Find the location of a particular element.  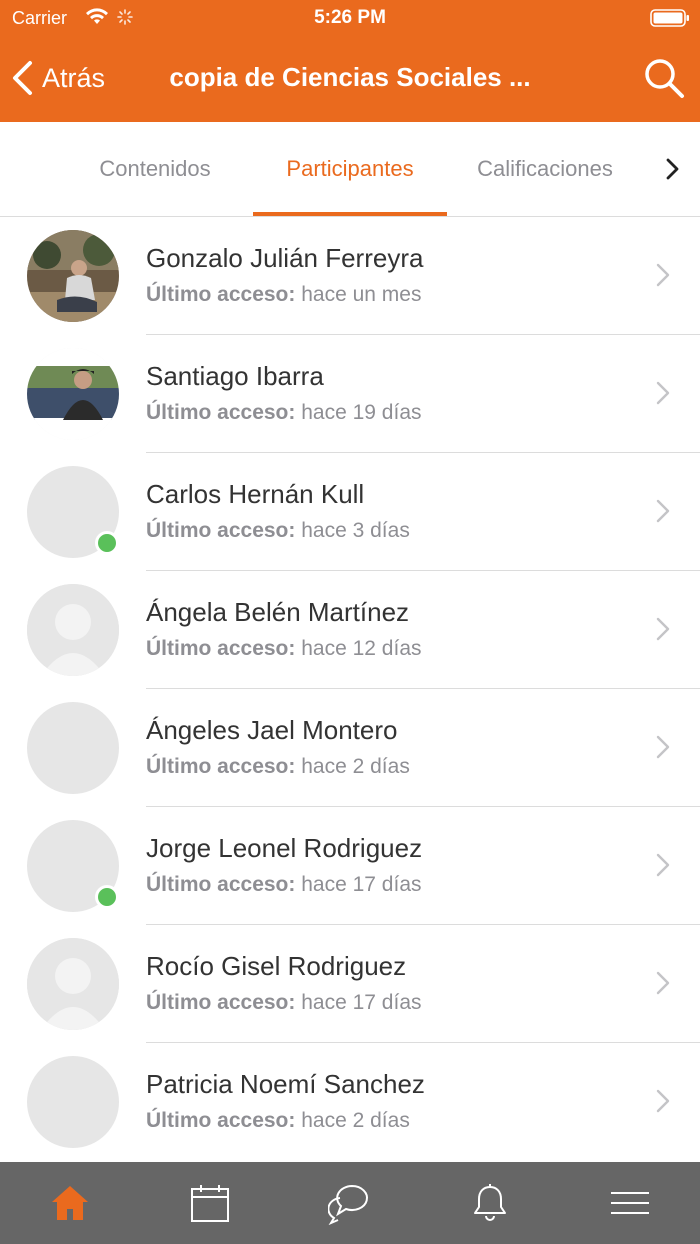

calendar-icon is located at coordinates (210, 1203).